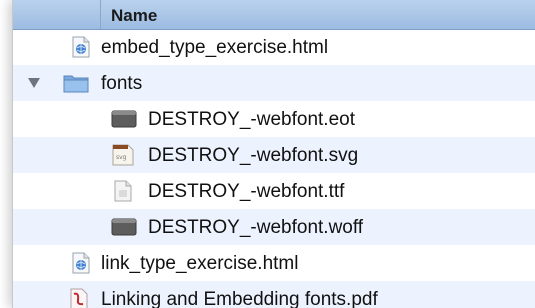  Describe the element at coordinates (215, 47) in the screenshot. I see `file-name: embed_type_exercise.html` at that location.